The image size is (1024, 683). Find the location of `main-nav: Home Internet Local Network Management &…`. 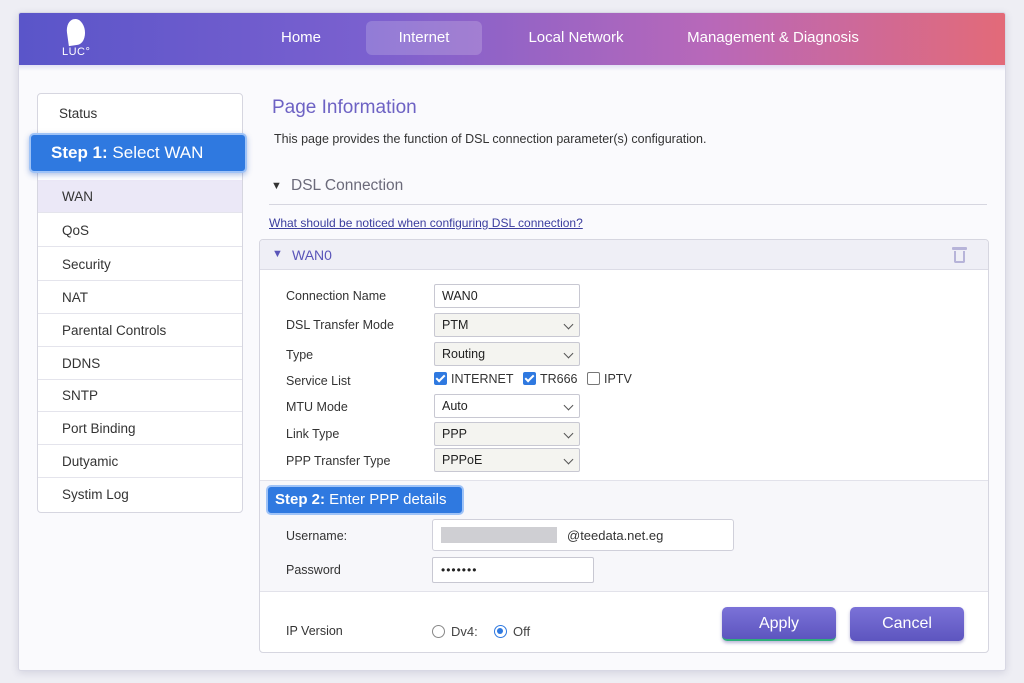

main-nav: Home Internet Local Network Management &… is located at coordinates (512, 39).